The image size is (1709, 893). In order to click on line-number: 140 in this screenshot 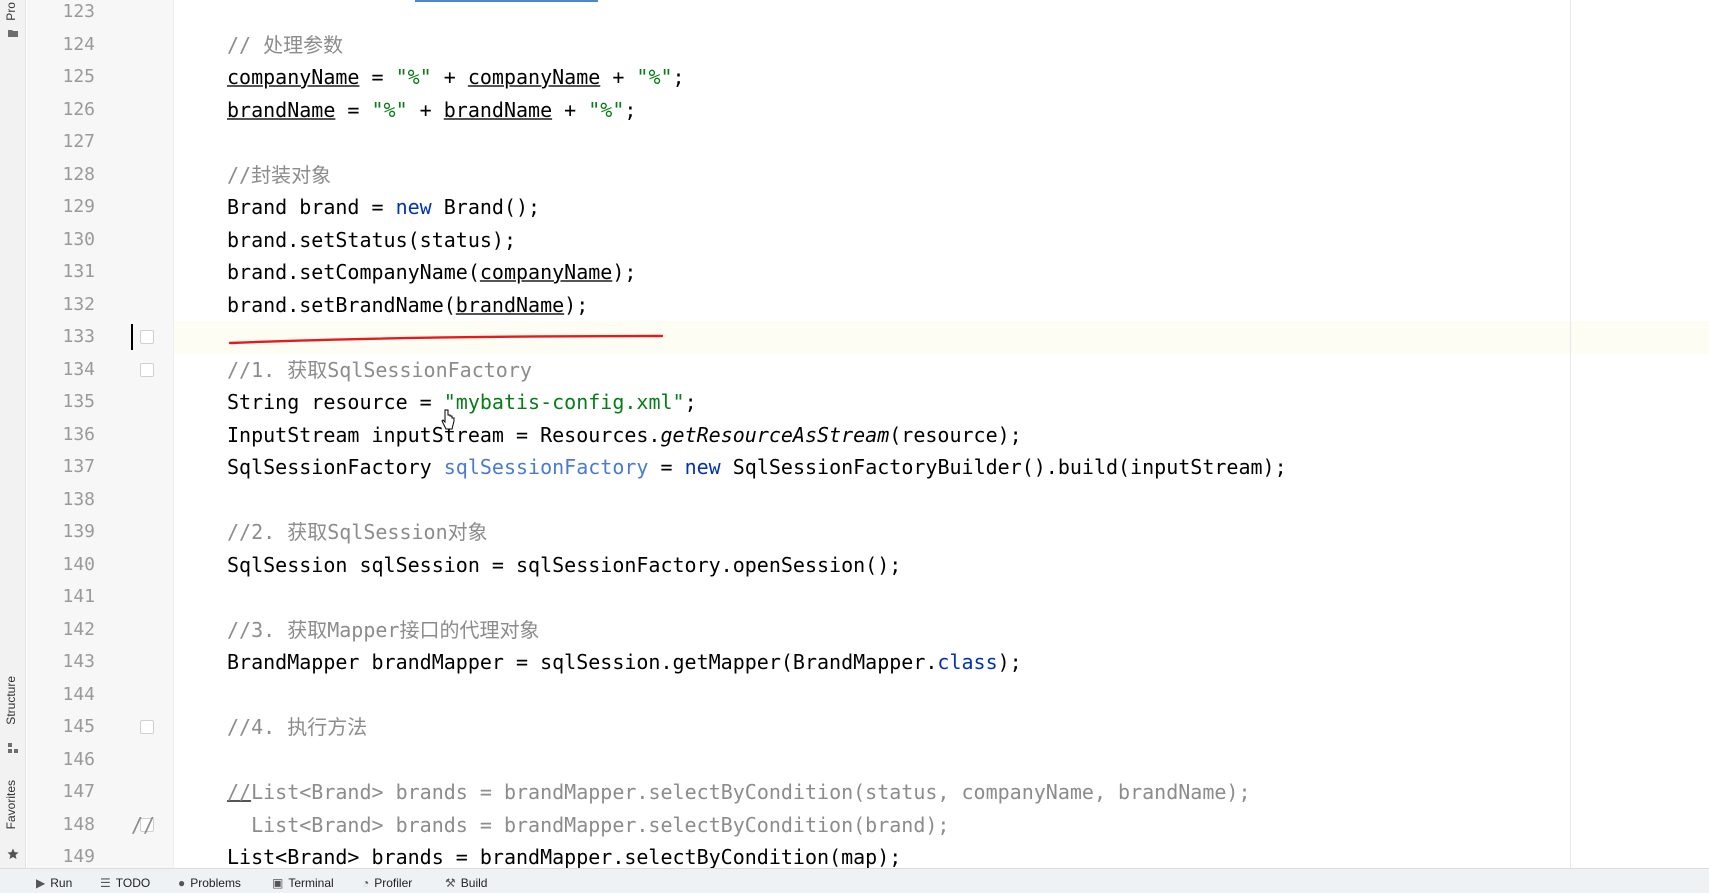, I will do `click(61, 565)`.